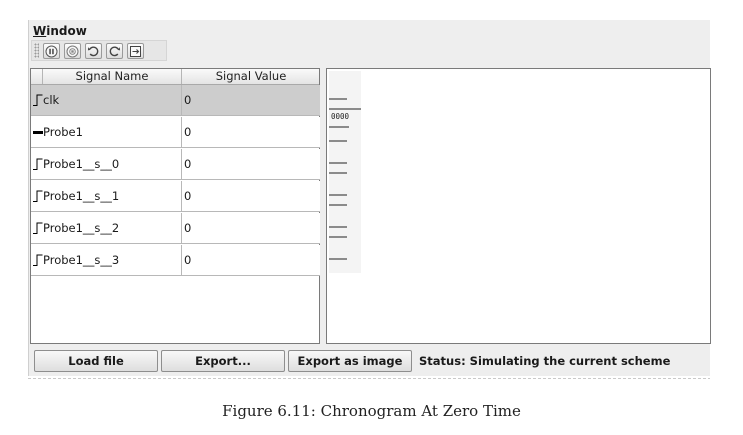 The image size is (743, 435). Describe the element at coordinates (175, 132) in the screenshot. I see `table-row: Probe1 0` at that location.